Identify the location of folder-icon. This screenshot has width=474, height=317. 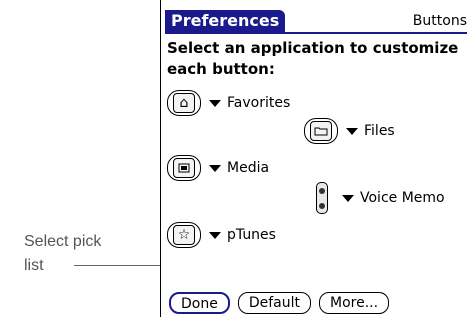
(321, 131).